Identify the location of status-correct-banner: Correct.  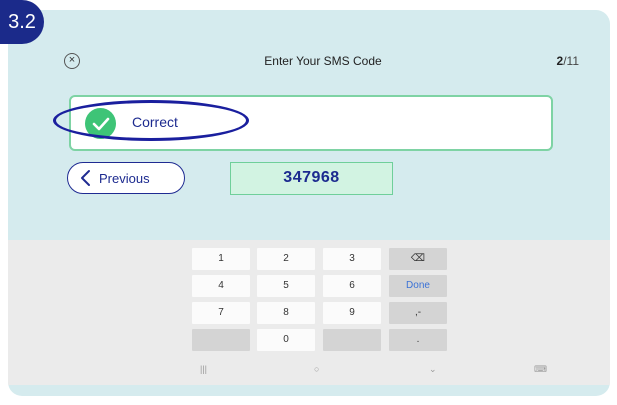
(303, 123).